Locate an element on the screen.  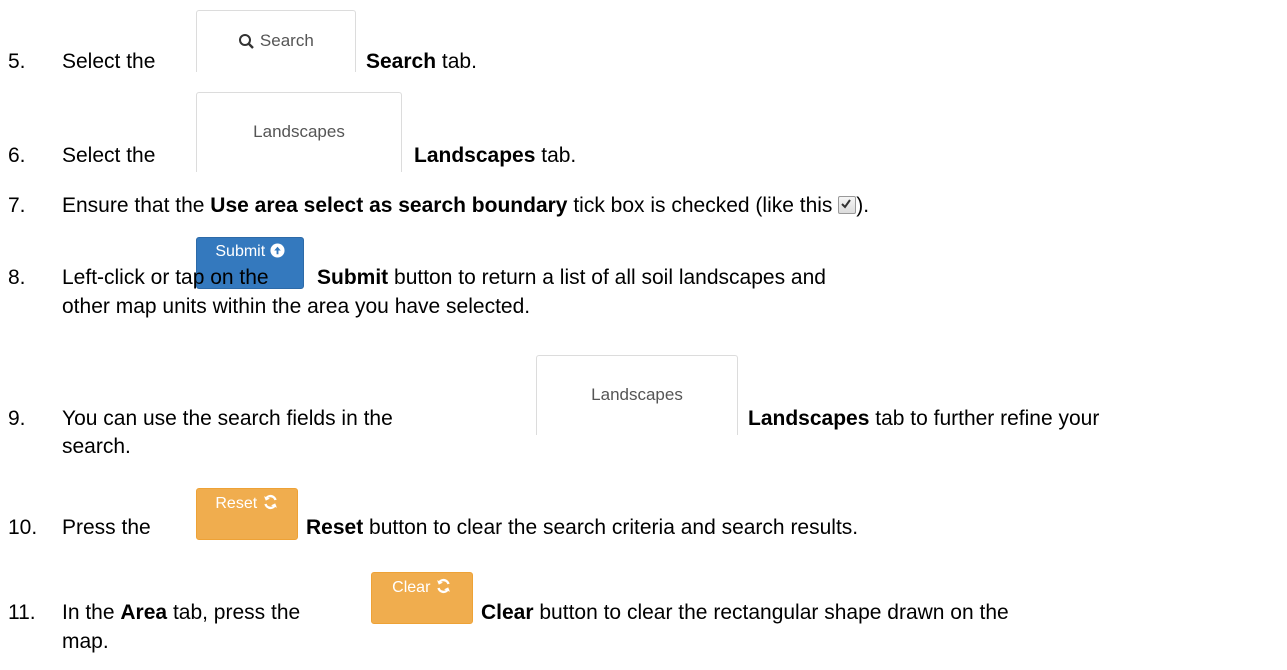
step-number: 7. is located at coordinates (17, 205).